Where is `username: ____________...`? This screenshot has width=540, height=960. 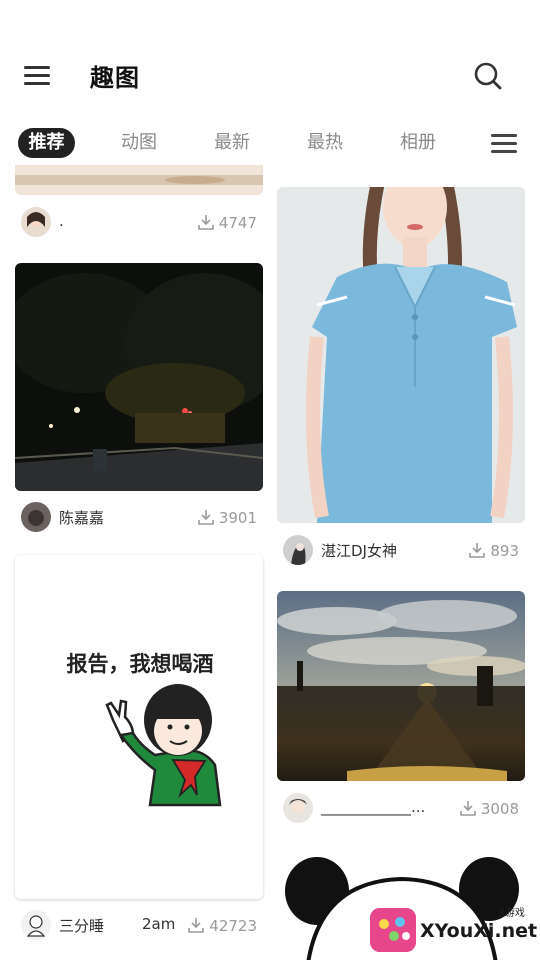
username: ____________... is located at coordinates (373, 807).